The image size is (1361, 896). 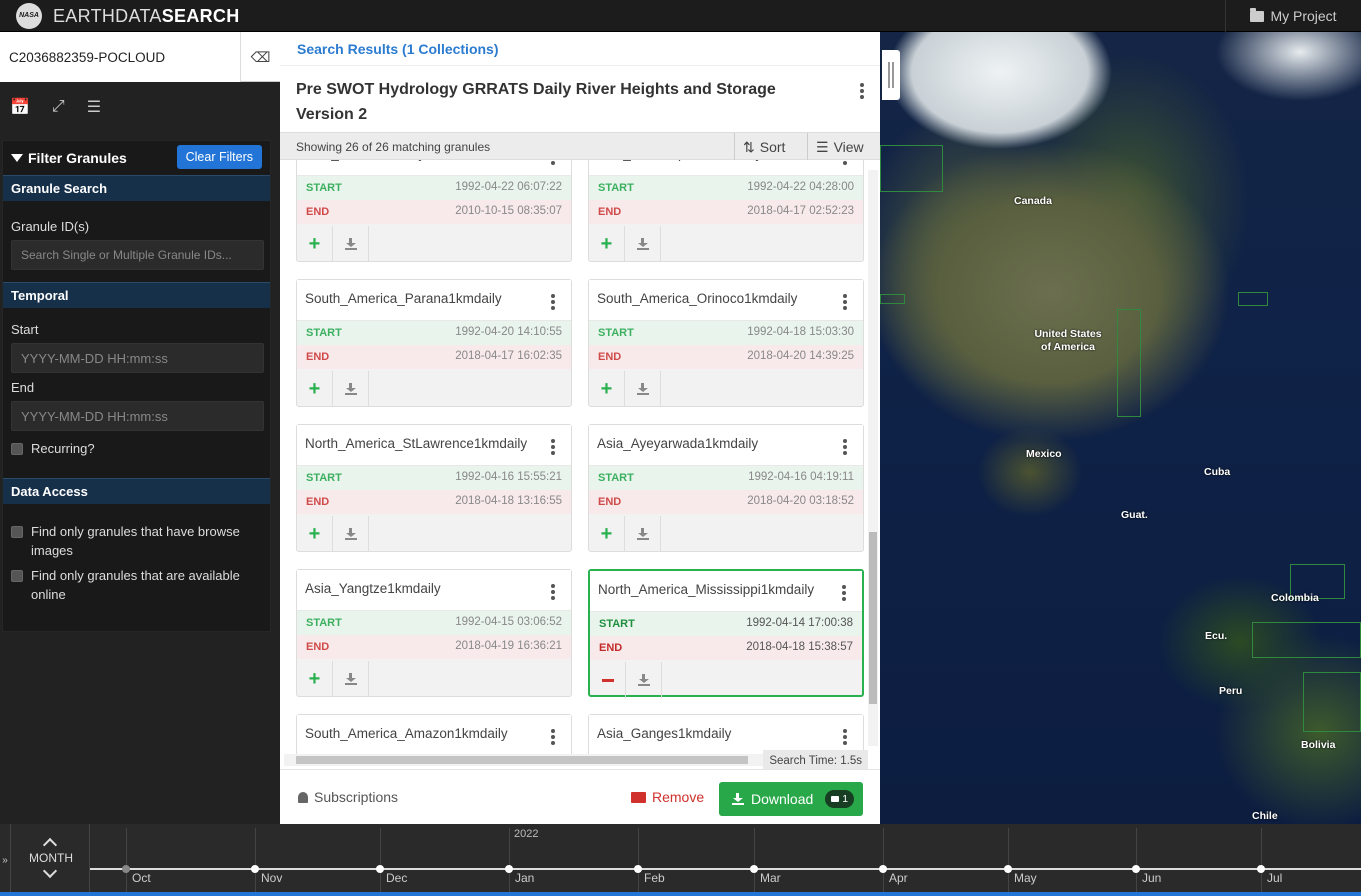 What do you see at coordinates (94, 107) in the screenshot?
I see `sliders-icon: ☰` at bounding box center [94, 107].